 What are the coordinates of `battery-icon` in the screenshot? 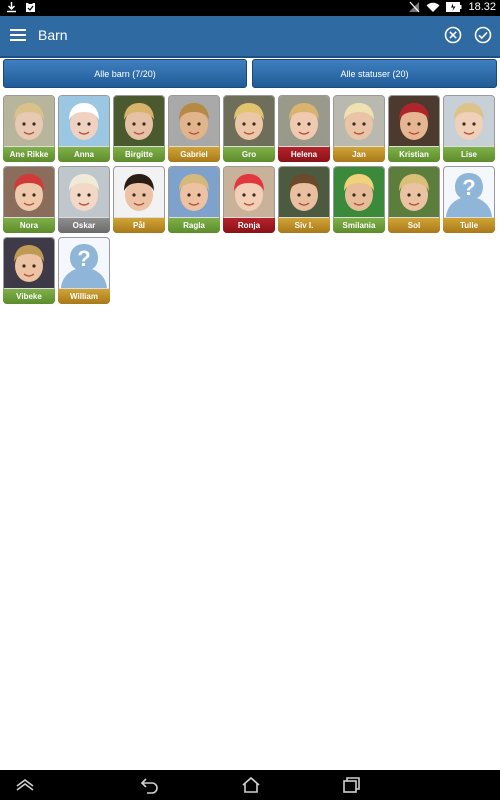 It's located at (454, 7).